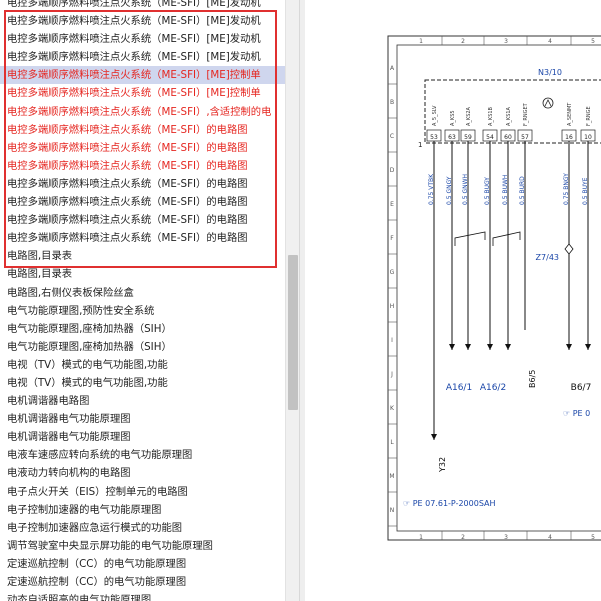 The image size is (601, 601). I want to click on wire-label: 0.5 BUGY, so click(487, 191).